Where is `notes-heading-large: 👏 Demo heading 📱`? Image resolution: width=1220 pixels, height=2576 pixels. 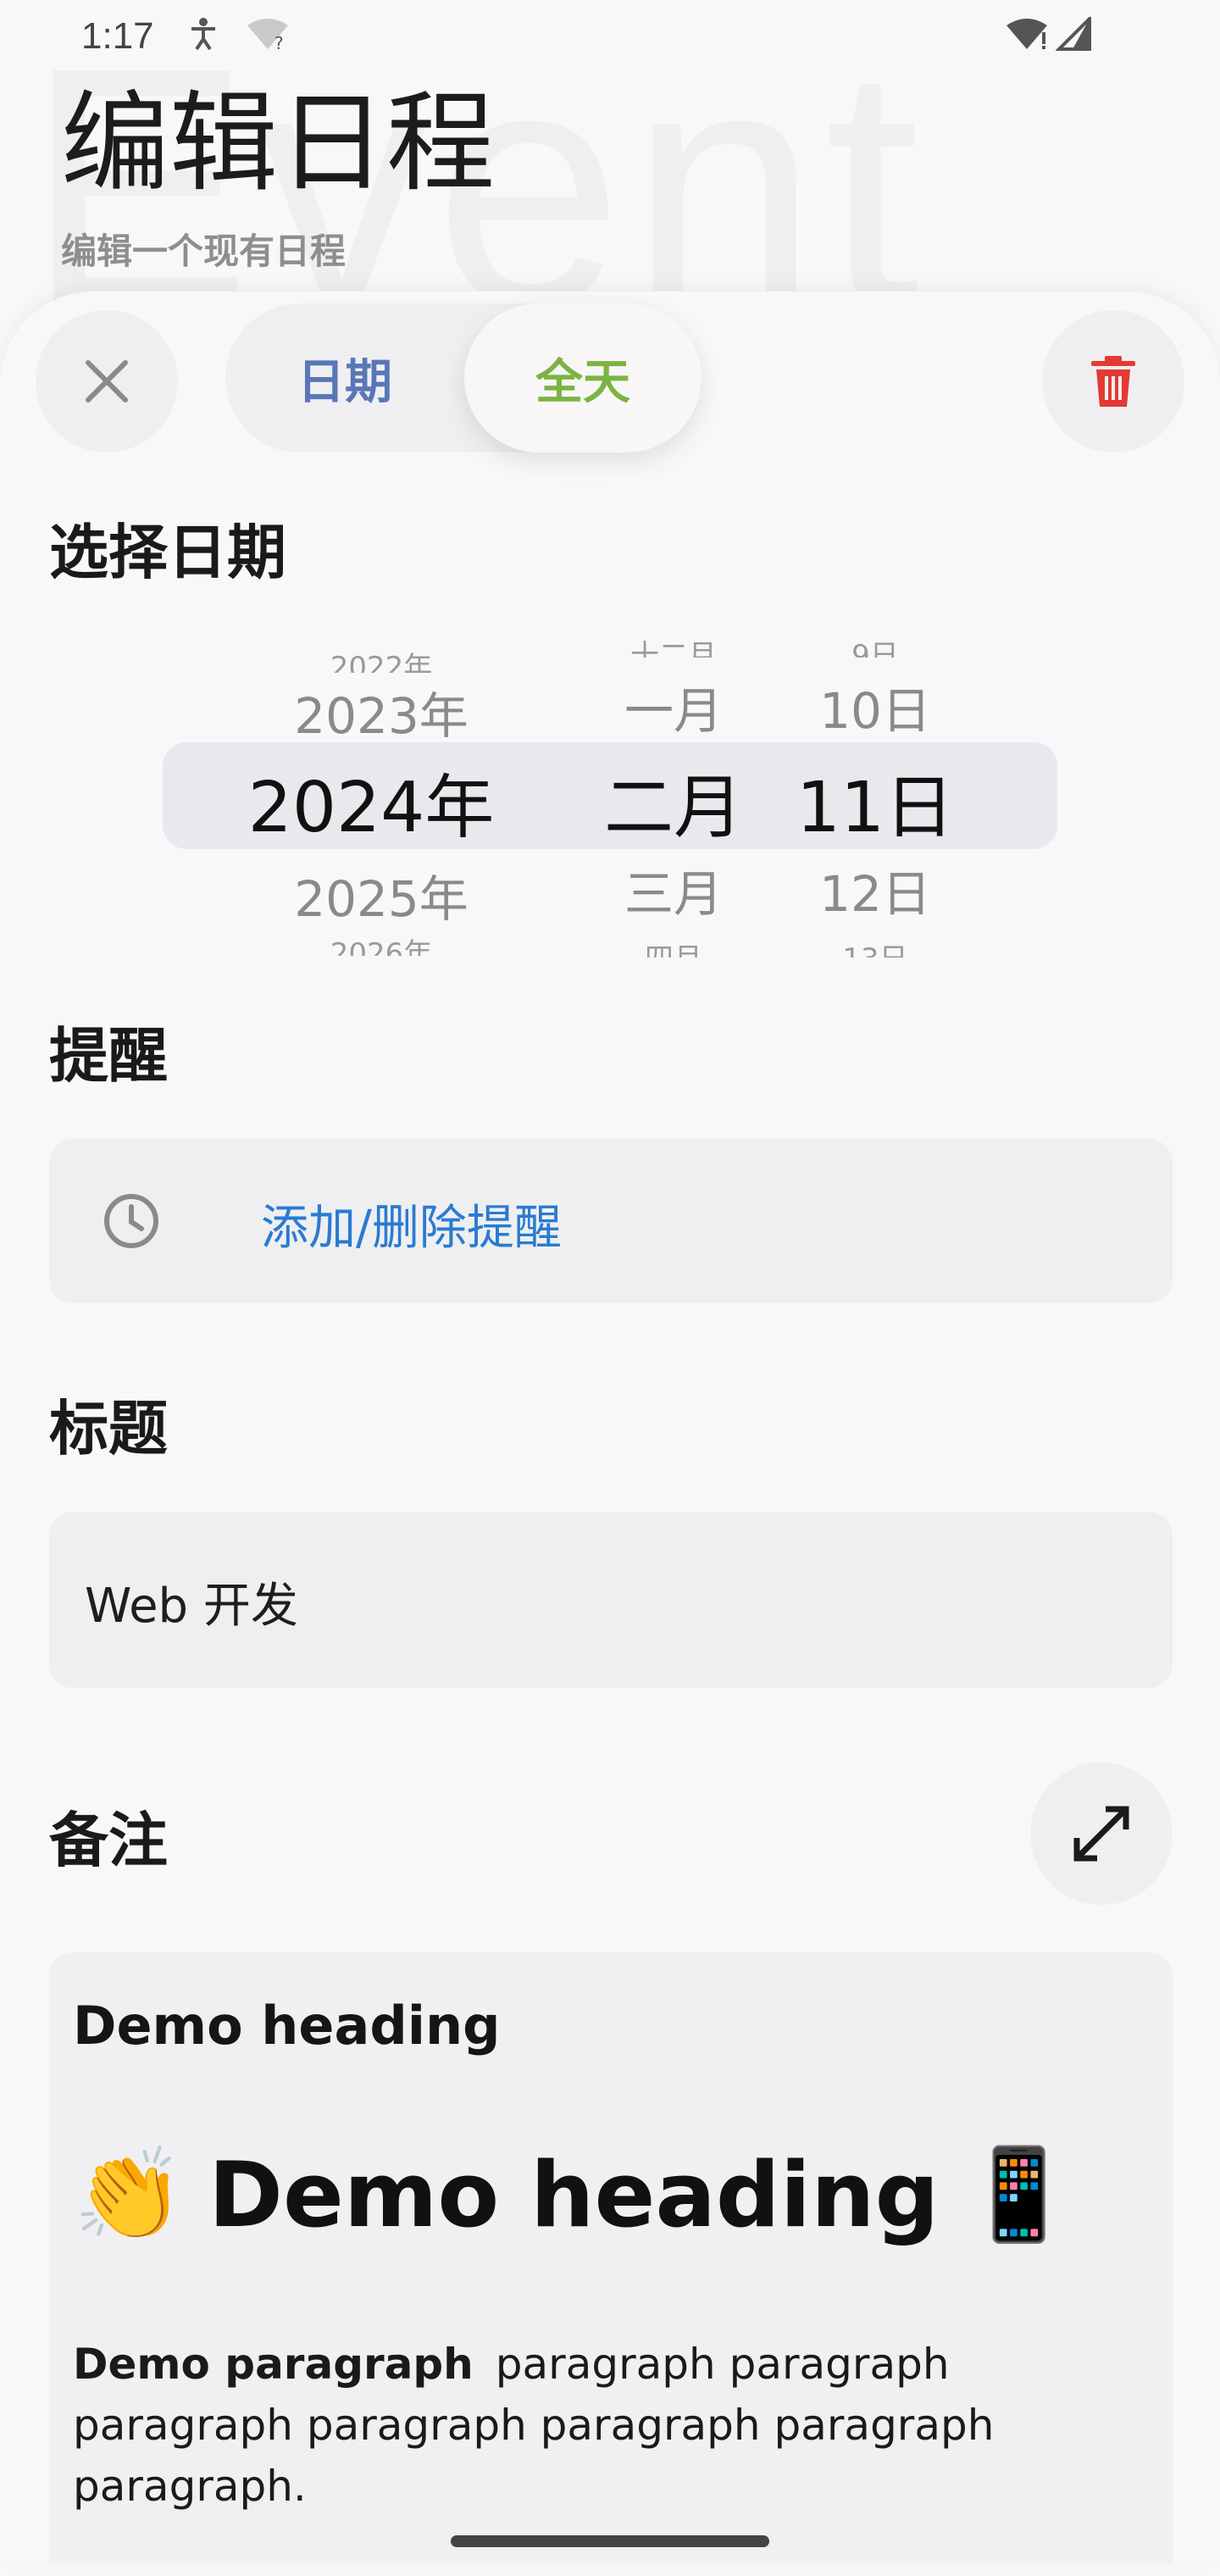
notes-heading-large: 👏 Demo heading 📱 is located at coordinates (573, 2194).